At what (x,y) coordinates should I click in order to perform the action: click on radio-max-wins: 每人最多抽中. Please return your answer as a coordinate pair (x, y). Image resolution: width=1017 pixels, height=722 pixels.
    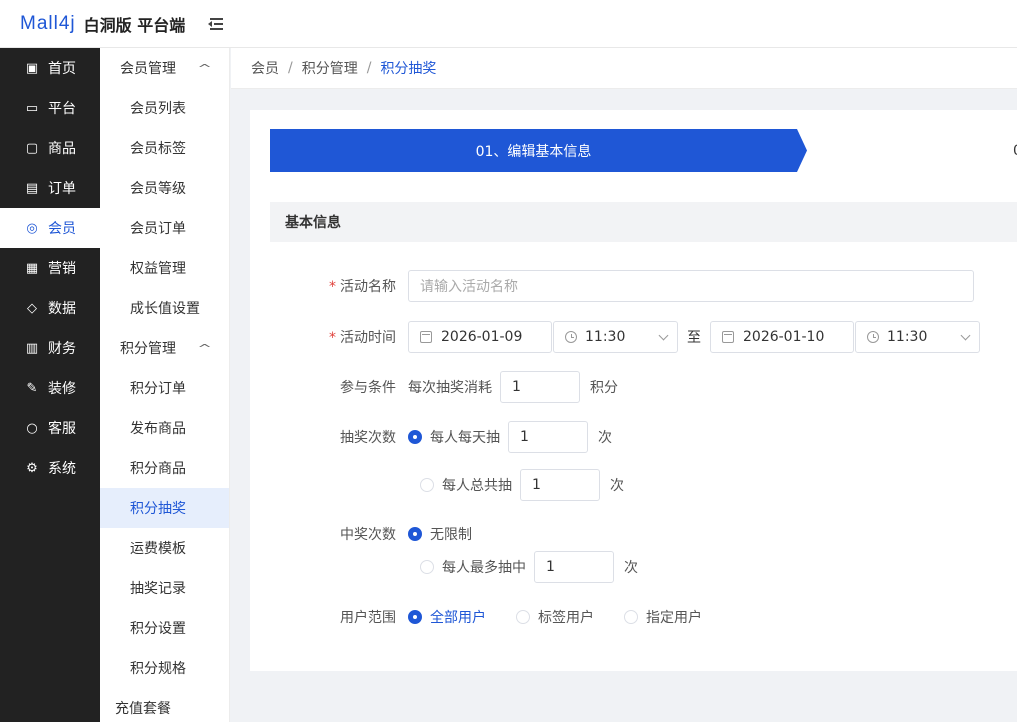
    Looking at the image, I should click on (473, 567).